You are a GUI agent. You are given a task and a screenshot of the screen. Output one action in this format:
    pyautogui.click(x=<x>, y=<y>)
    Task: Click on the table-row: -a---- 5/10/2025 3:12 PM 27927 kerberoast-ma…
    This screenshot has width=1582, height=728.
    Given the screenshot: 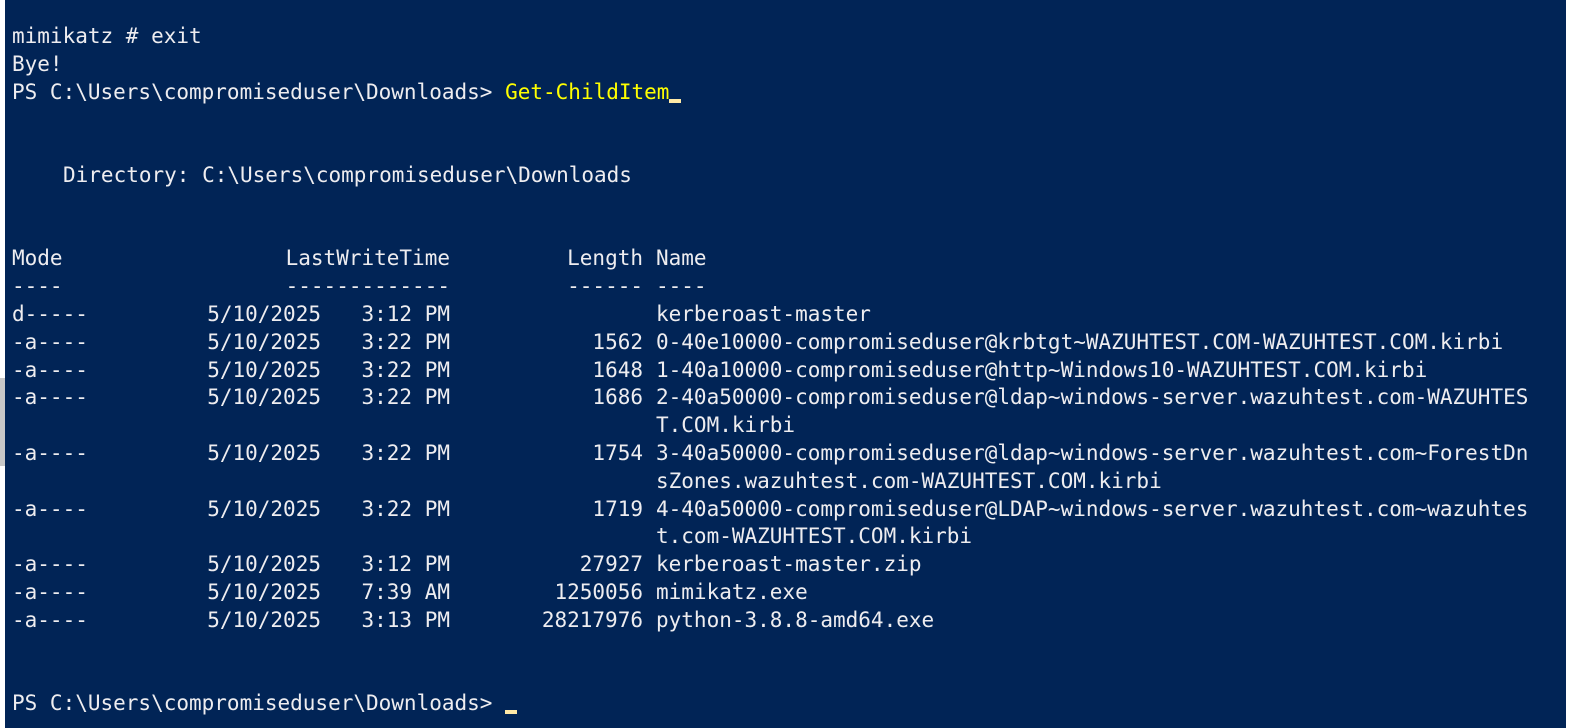 What is the action you would take?
    pyautogui.click(x=787, y=565)
    